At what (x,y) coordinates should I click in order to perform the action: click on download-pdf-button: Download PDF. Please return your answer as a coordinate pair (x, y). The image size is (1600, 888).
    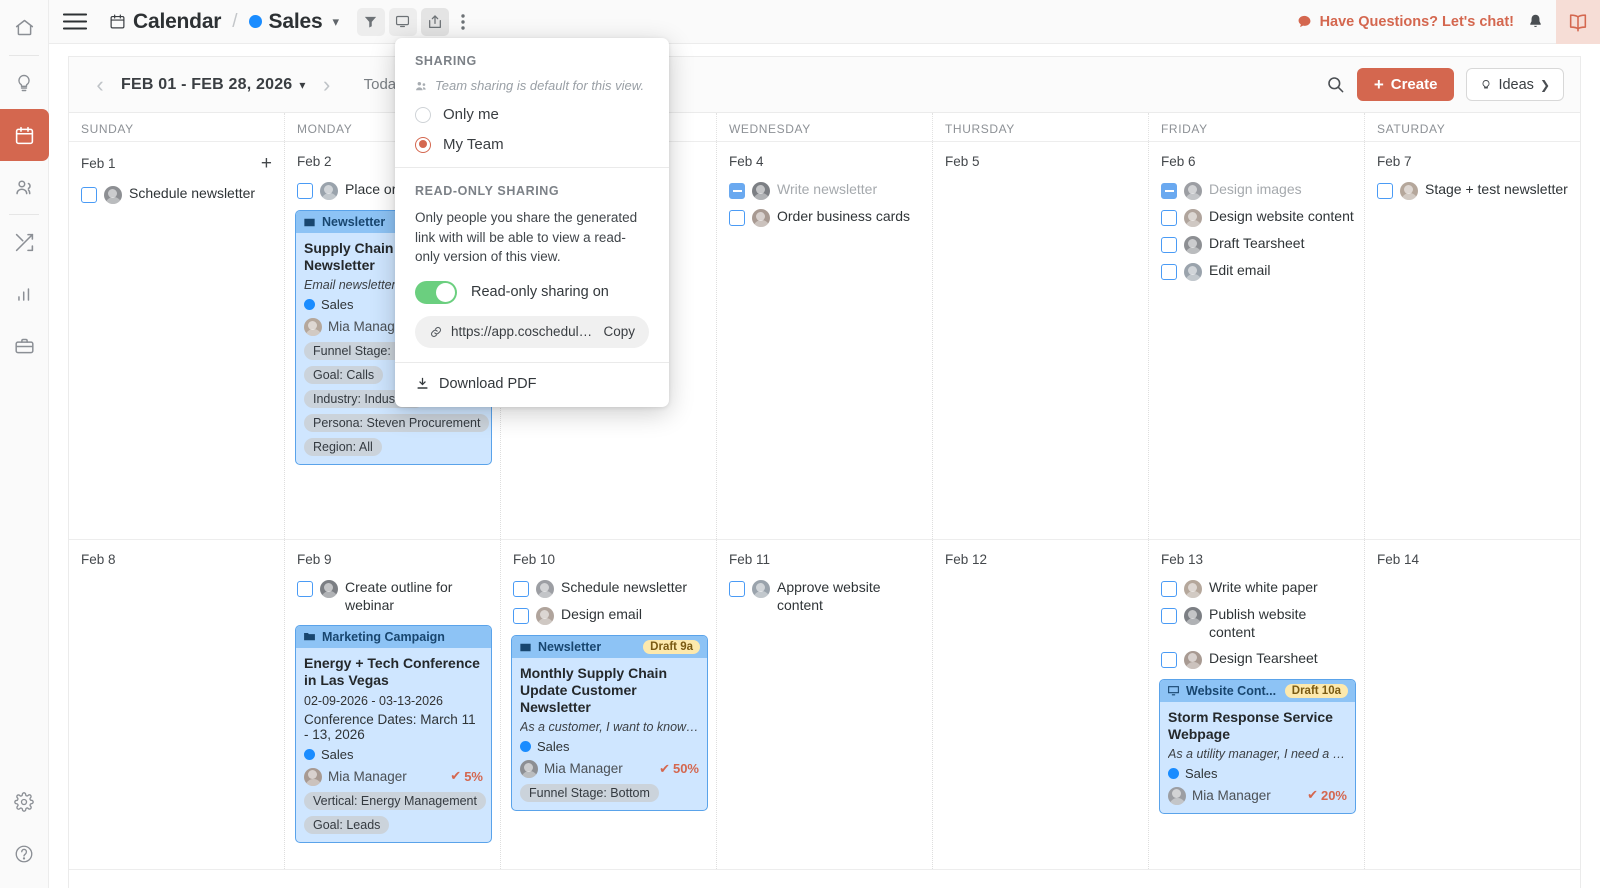
    Looking at the image, I should click on (532, 384).